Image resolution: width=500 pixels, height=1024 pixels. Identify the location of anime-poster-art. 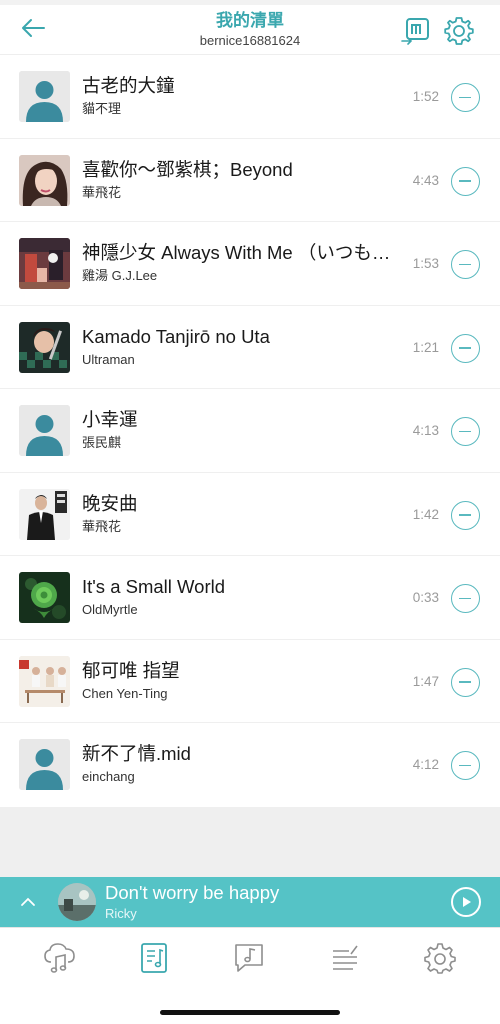
(44, 263).